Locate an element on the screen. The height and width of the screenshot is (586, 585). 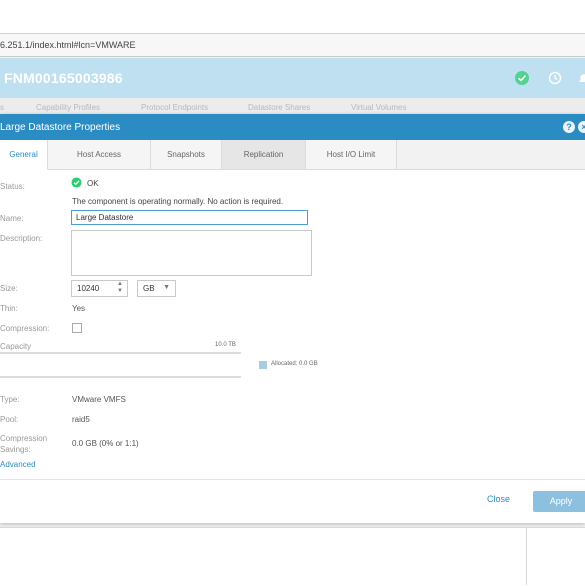
capacity-bar is located at coordinates (120, 377).